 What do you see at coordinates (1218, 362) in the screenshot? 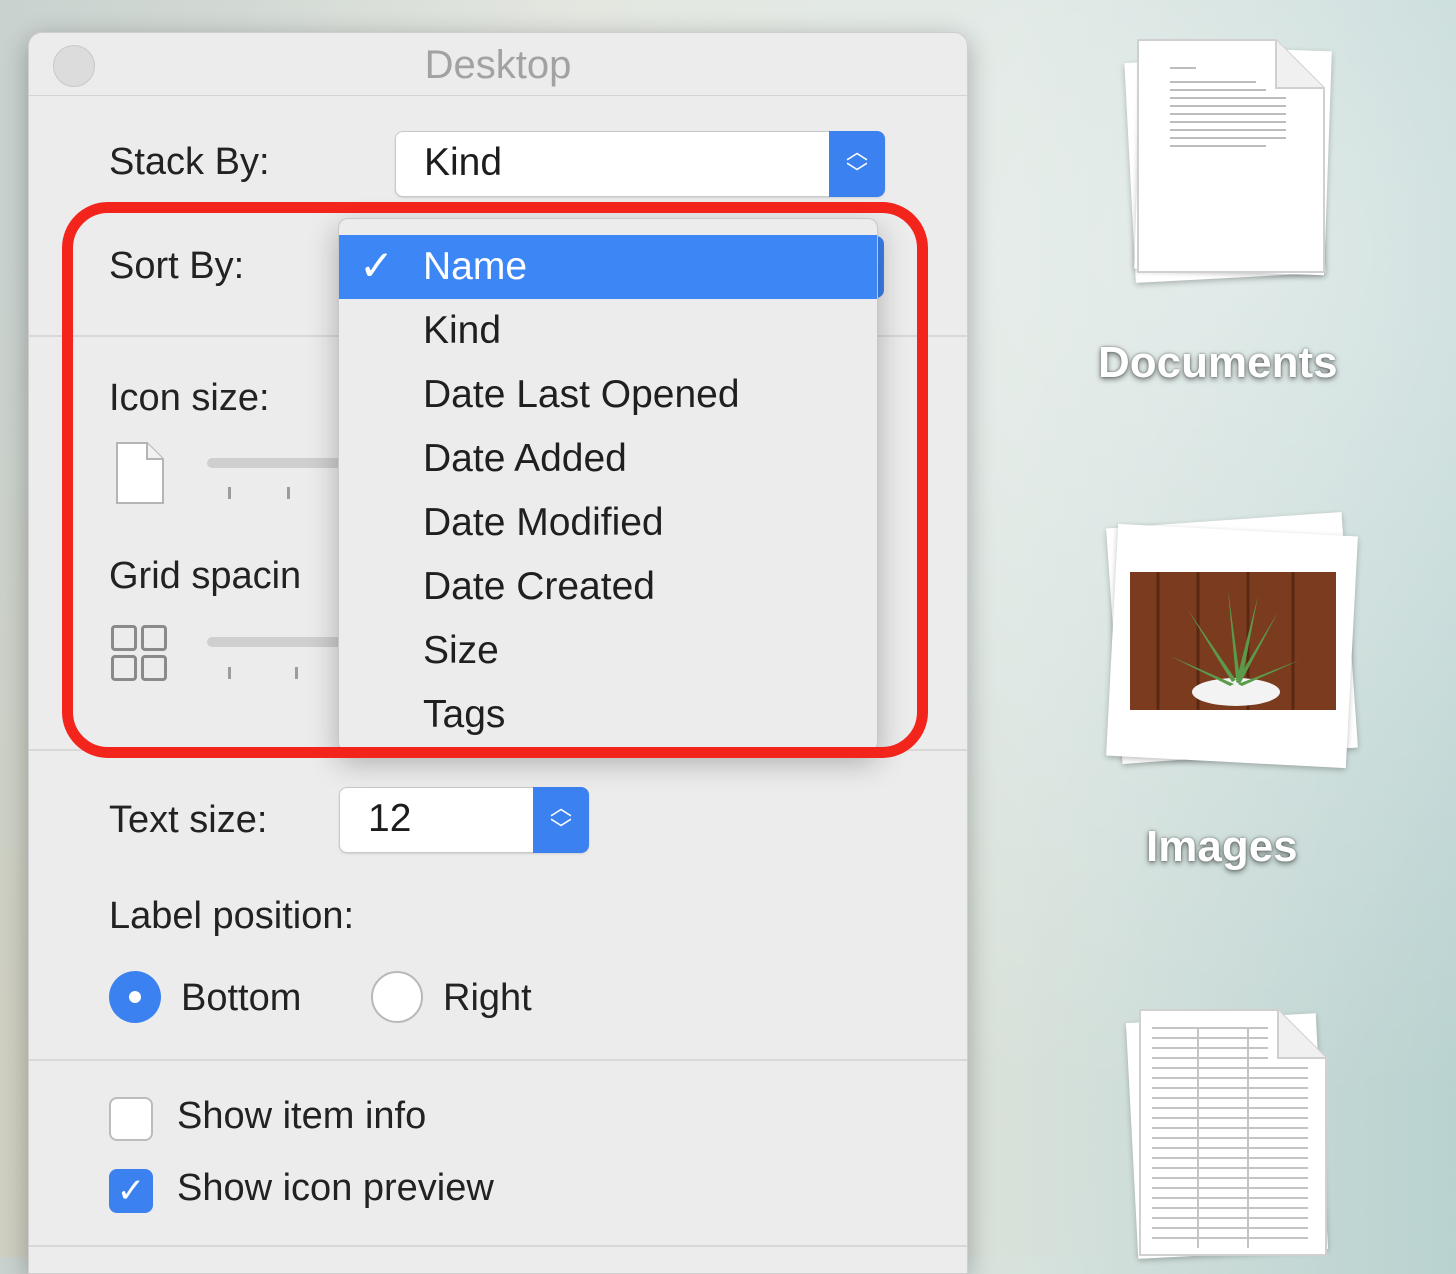
I see `documents-label: Documents` at bounding box center [1218, 362].